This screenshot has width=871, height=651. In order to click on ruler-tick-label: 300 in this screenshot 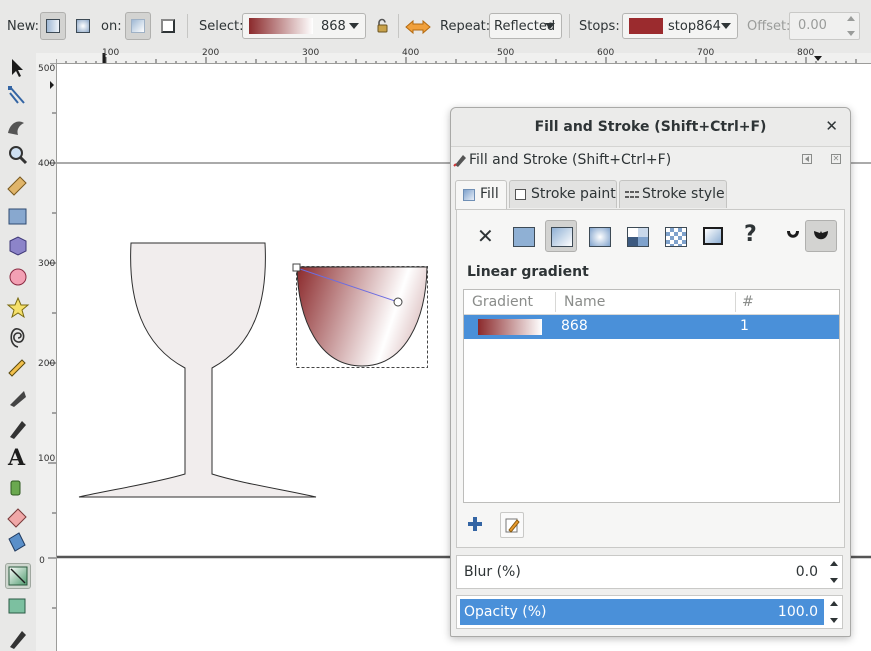, I will do `click(47, 264)`.